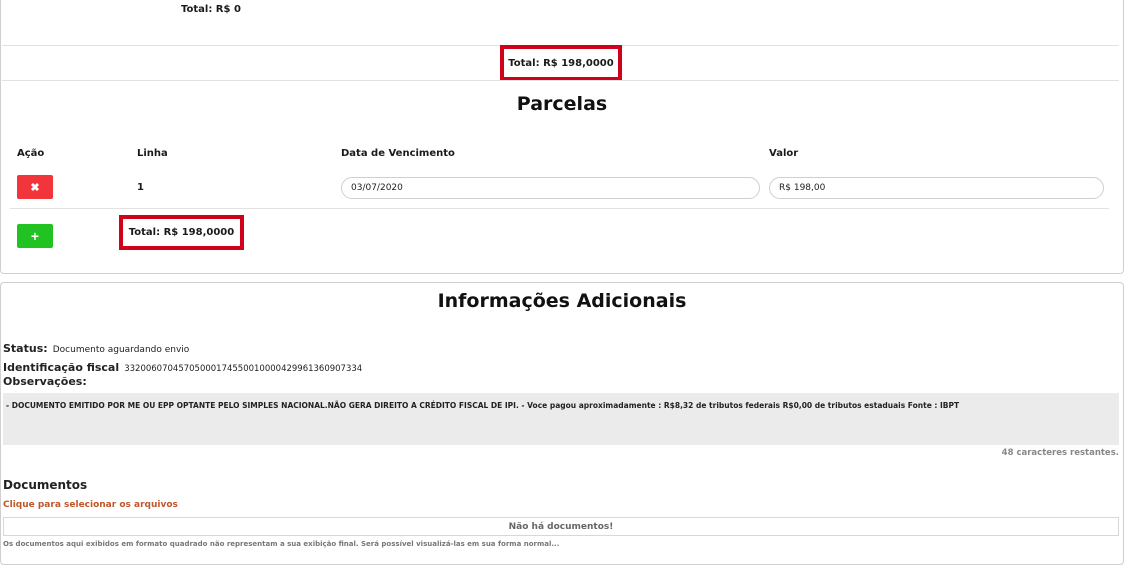 This screenshot has height=571, width=1135. What do you see at coordinates (784, 153) in the screenshot?
I see `col-valor: Valor` at bounding box center [784, 153].